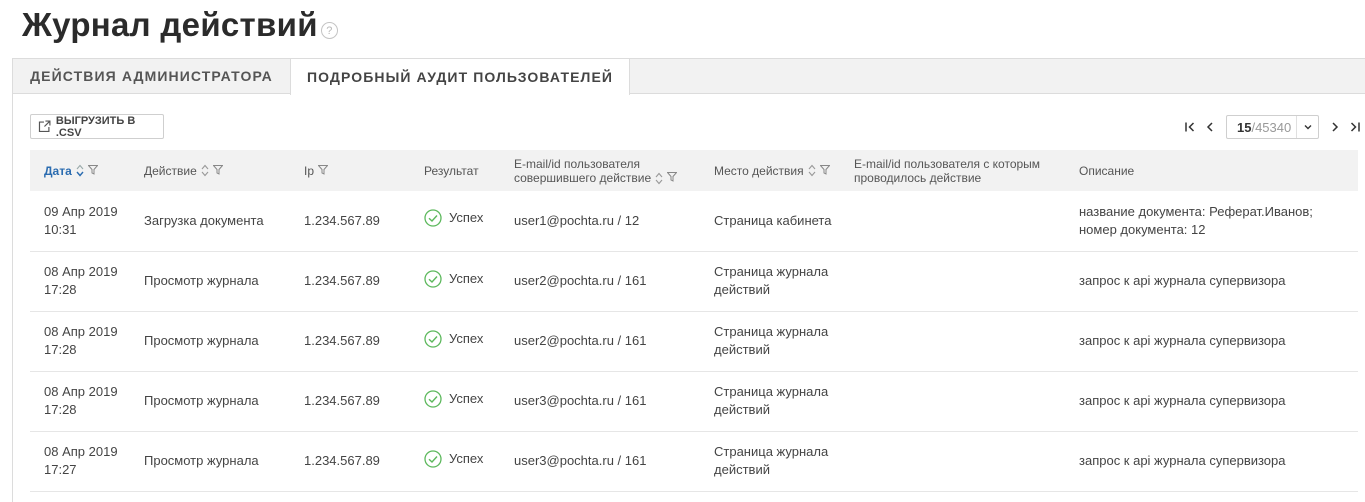 The width and height of the screenshot is (1365, 502). I want to click on column-result: Результат, so click(451, 170).